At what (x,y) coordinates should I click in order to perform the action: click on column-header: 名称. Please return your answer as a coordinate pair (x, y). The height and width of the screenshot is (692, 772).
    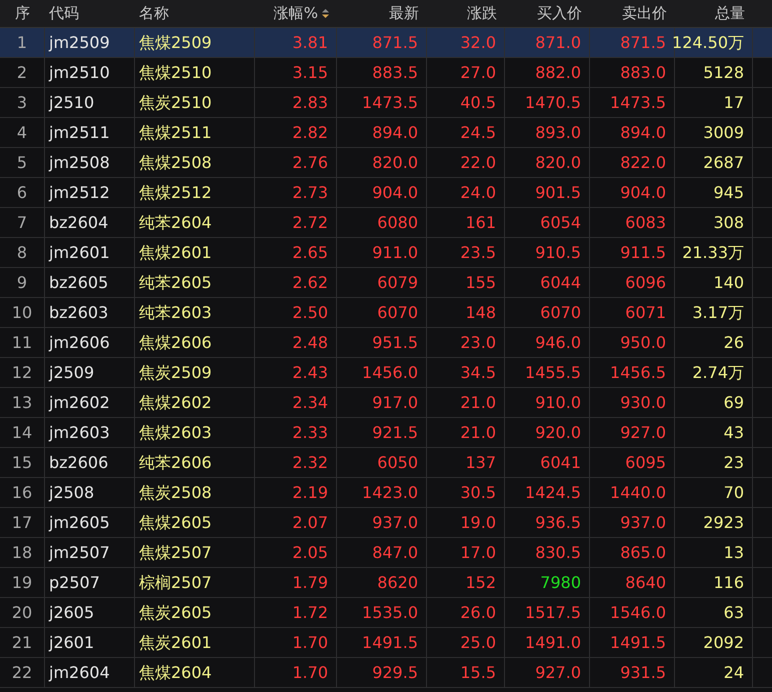
    Looking at the image, I should click on (154, 13).